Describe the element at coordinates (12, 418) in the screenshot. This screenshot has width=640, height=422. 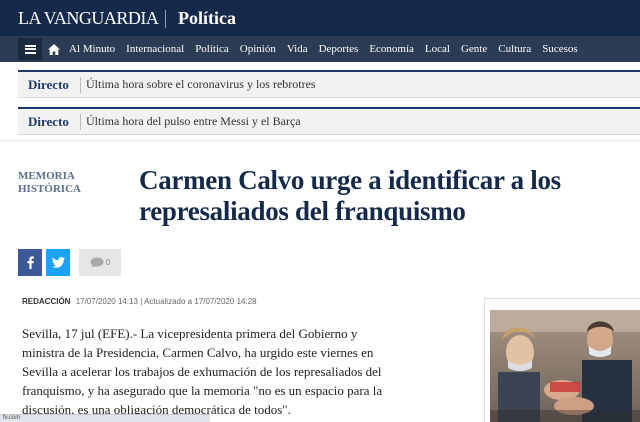
I see `status-url: fv.com` at that location.